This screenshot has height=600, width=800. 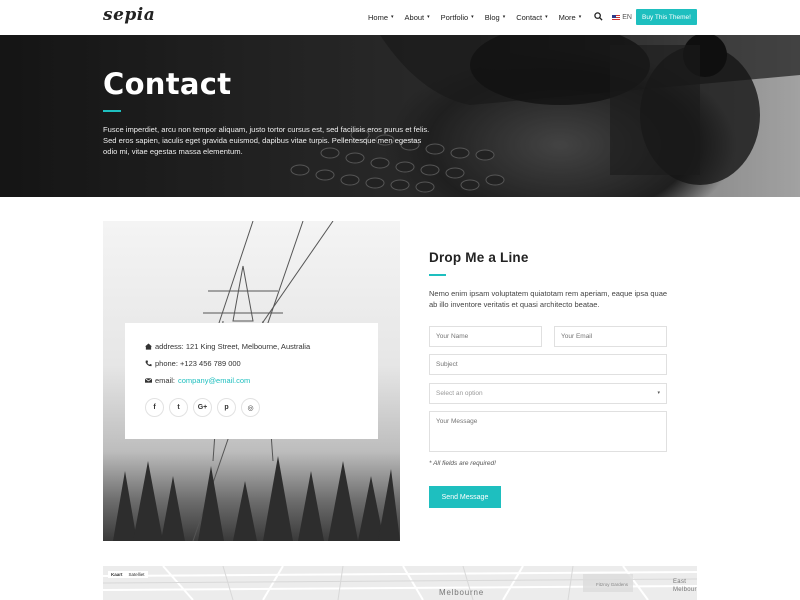 What do you see at coordinates (166, 363) in the screenshot?
I see `phone-label: phone:` at bounding box center [166, 363].